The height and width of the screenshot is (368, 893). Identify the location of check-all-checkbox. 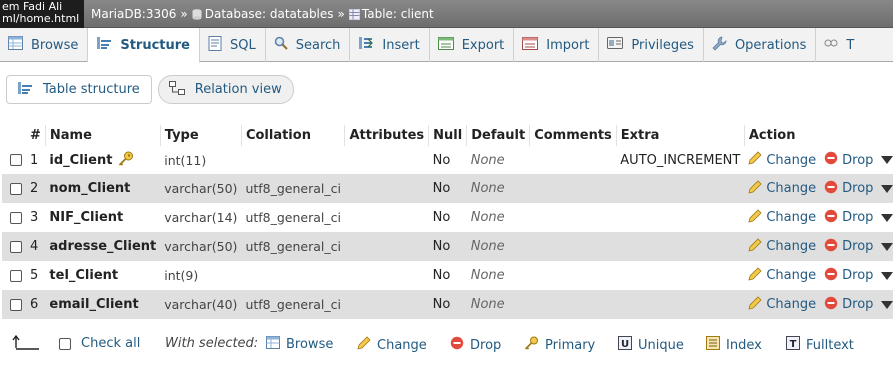
(65, 343).